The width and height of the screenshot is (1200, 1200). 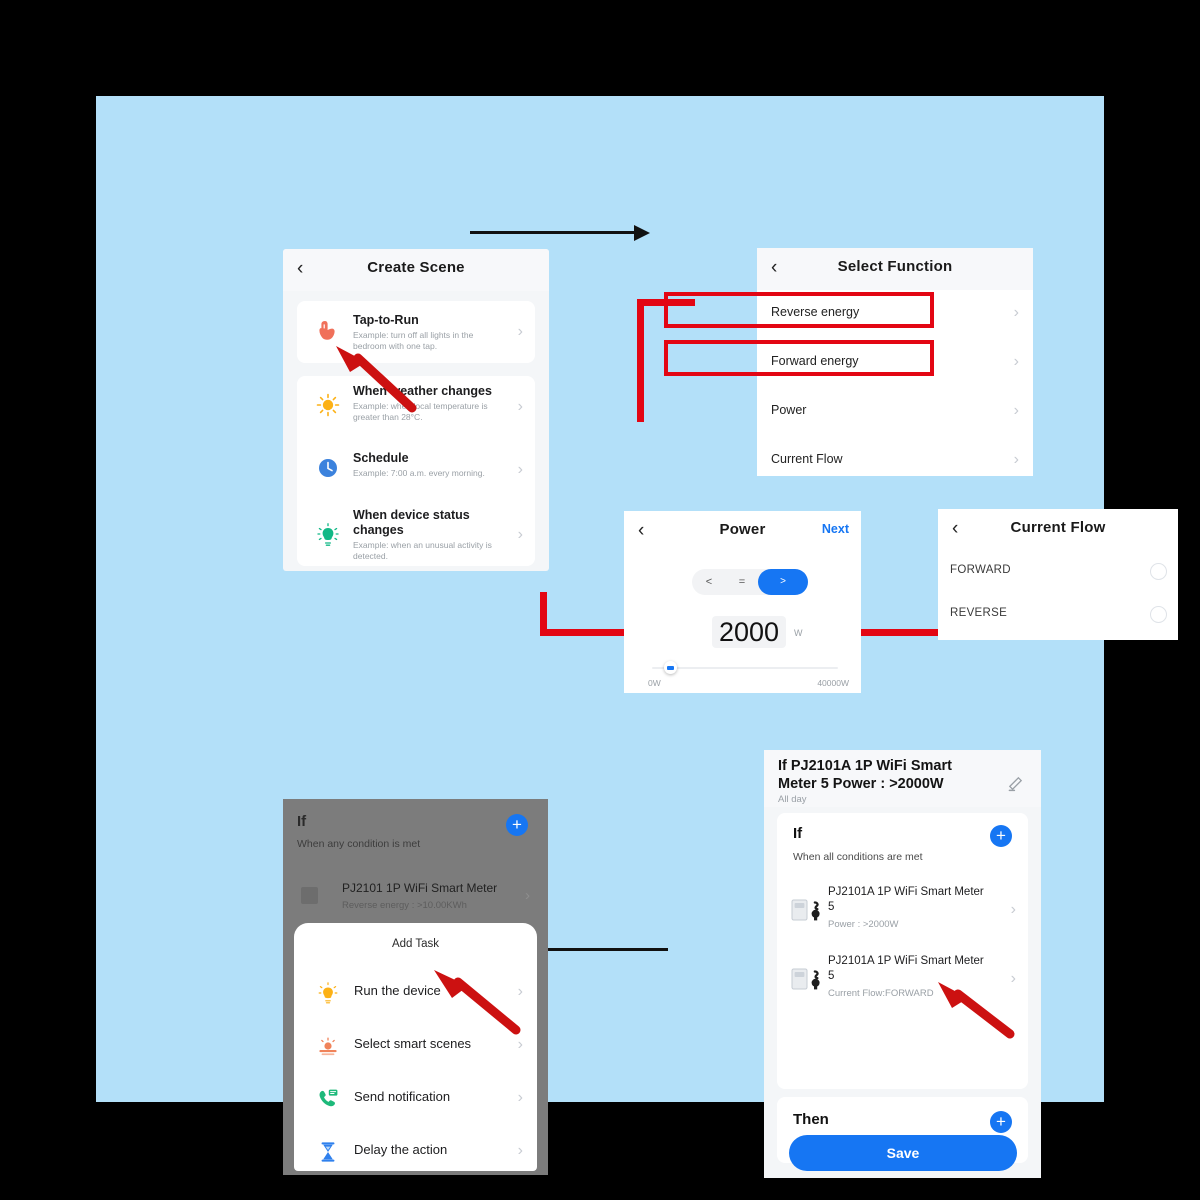 What do you see at coordinates (835, 529) in the screenshot?
I see `next-button: Next` at bounding box center [835, 529].